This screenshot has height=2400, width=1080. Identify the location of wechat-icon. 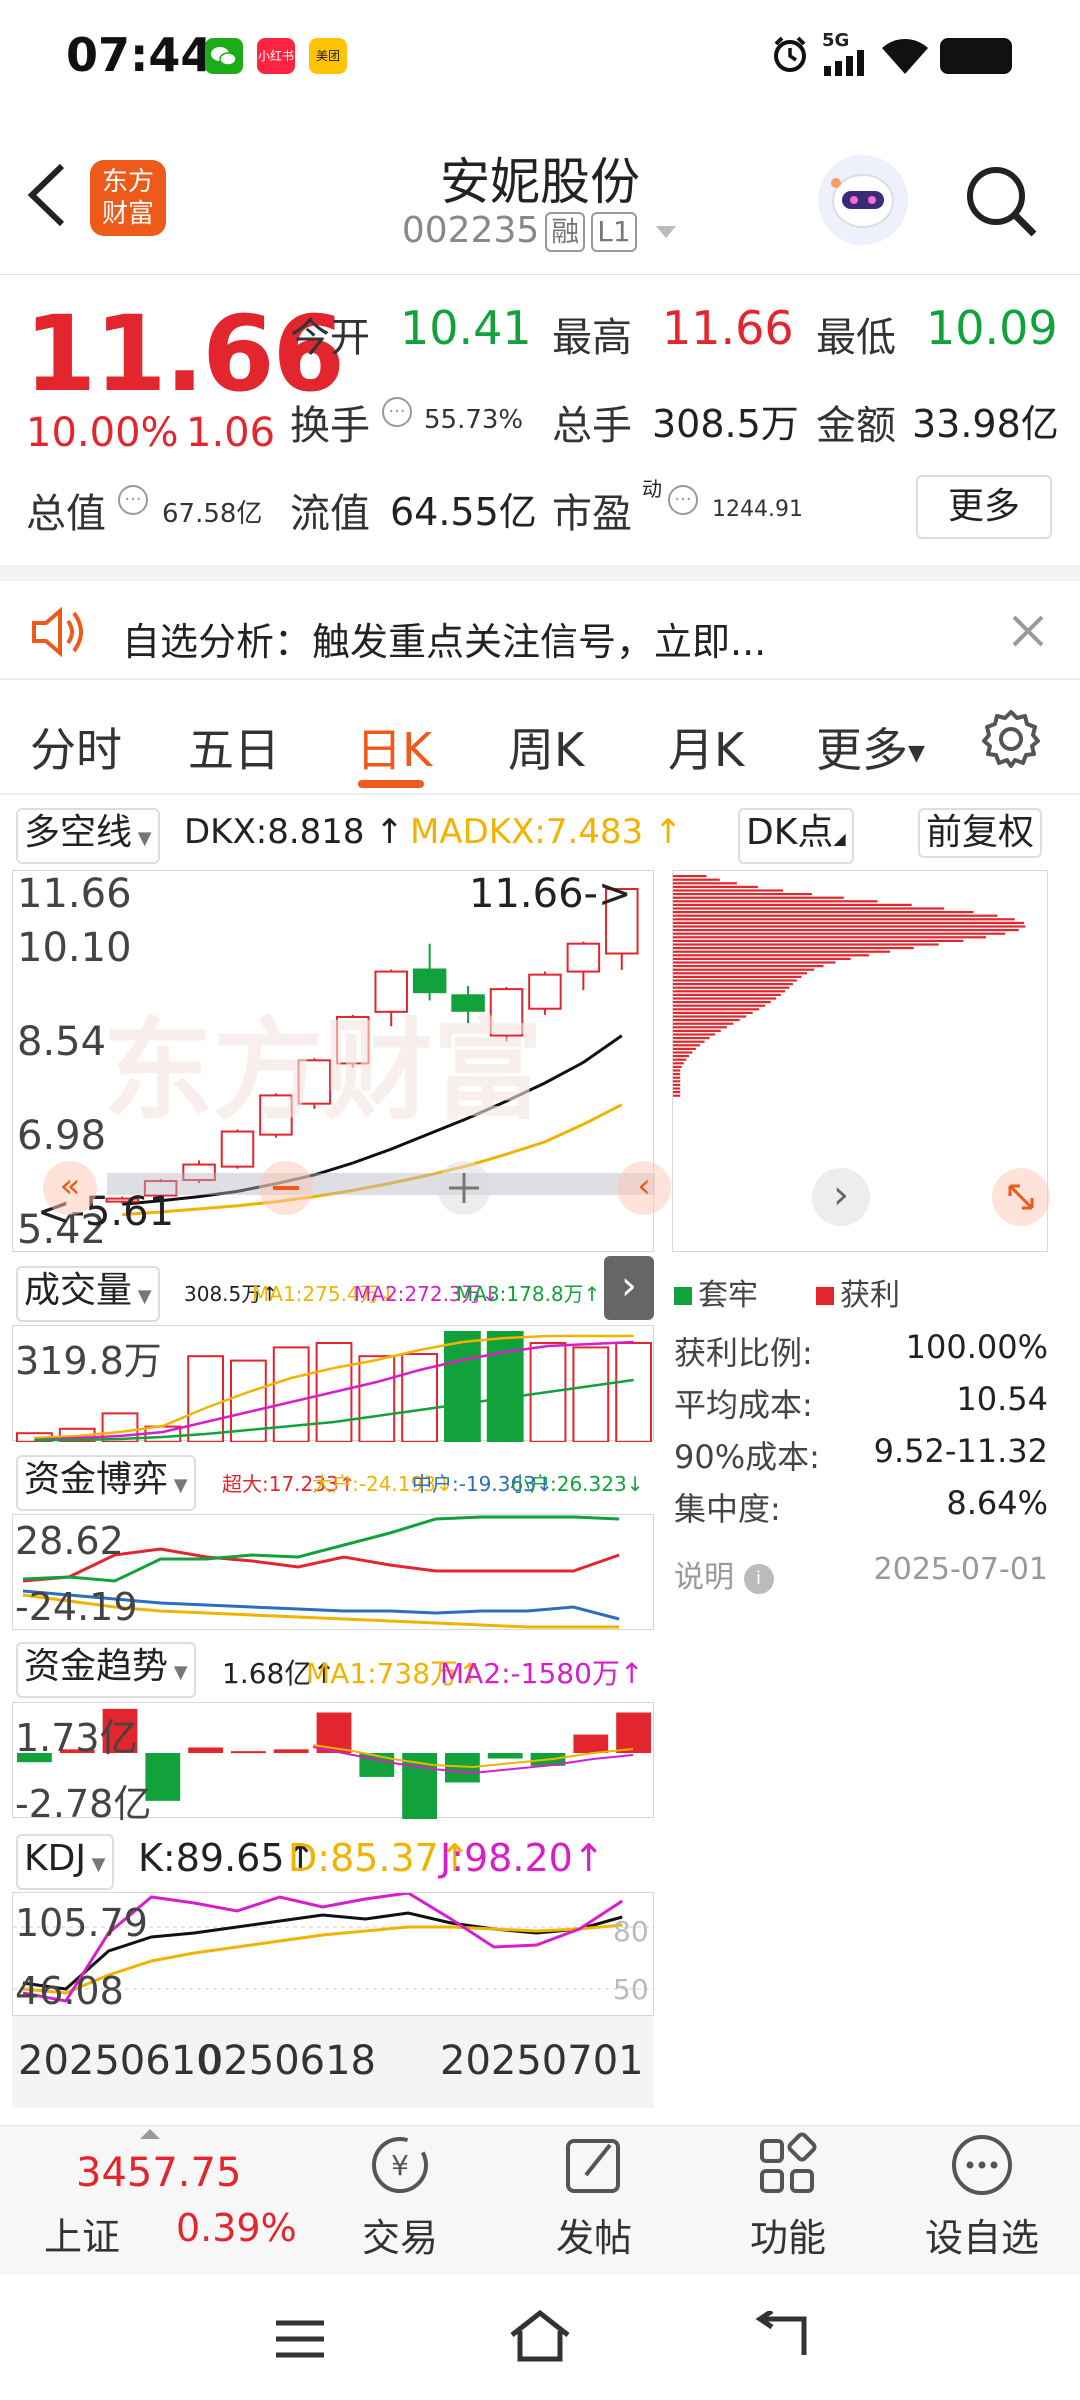
(224, 56).